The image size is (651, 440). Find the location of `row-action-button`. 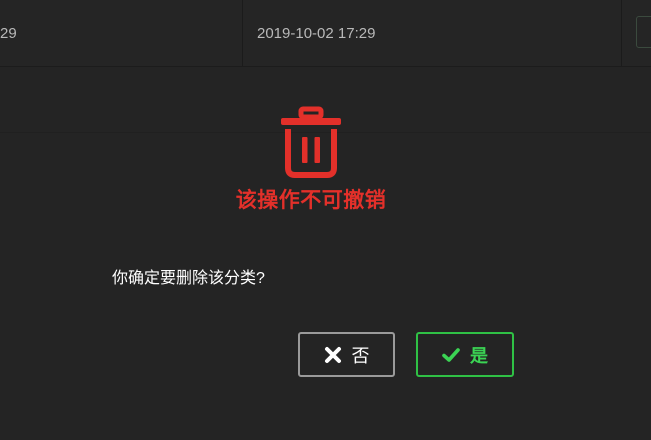

row-action-button is located at coordinates (643, 32).